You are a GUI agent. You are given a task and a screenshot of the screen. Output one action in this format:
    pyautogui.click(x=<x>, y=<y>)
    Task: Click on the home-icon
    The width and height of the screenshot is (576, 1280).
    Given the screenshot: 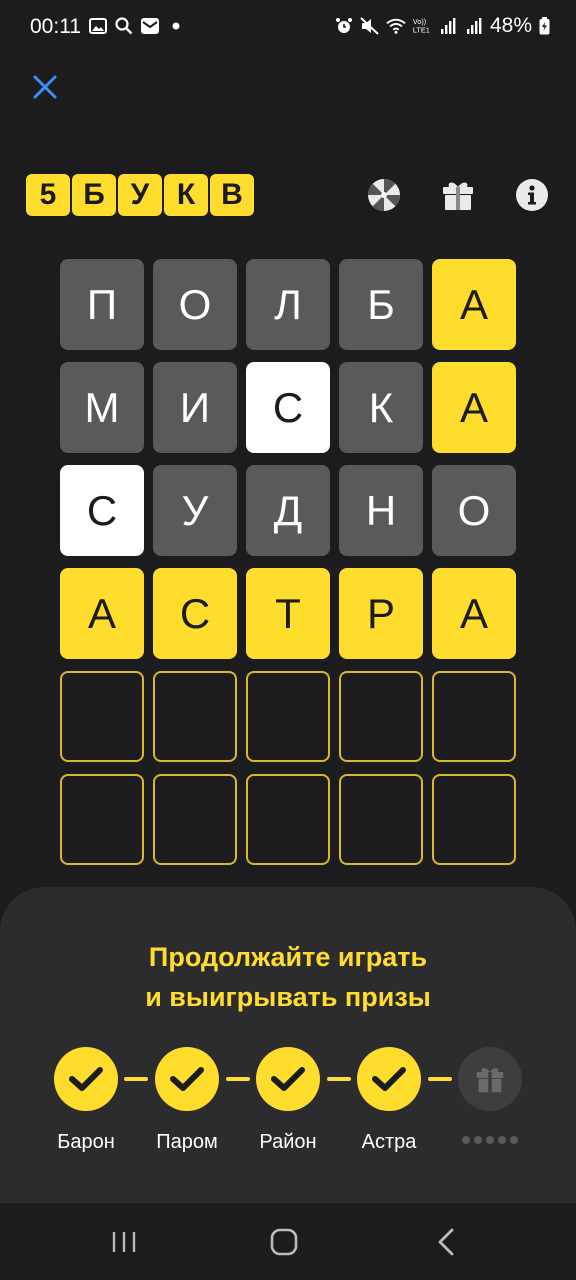 What is the action you would take?
    pyautogui.click(x=284, y=1242)
    